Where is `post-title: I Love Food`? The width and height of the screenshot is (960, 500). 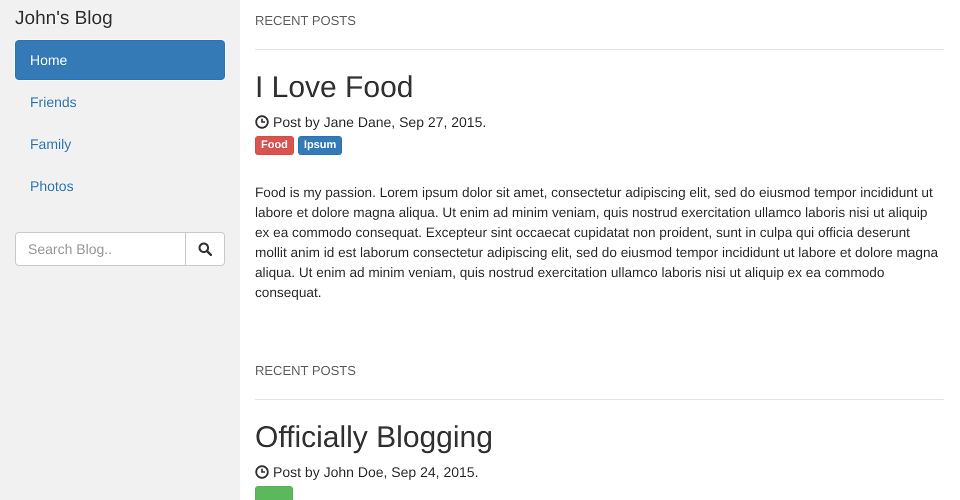
post-title: I Love Food is located at coordinates (334, 88).